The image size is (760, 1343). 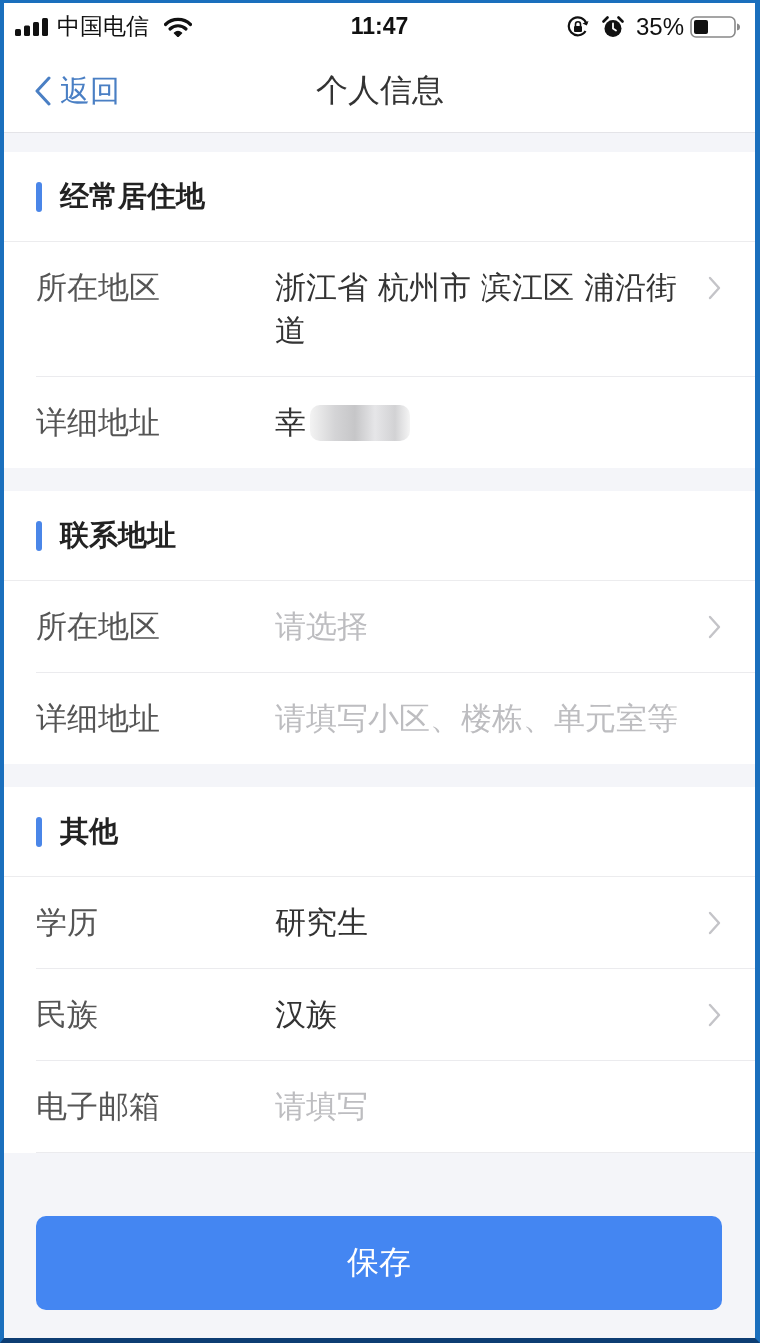 I want to click on page-title: 个人信息, so click(x=379, y=90).